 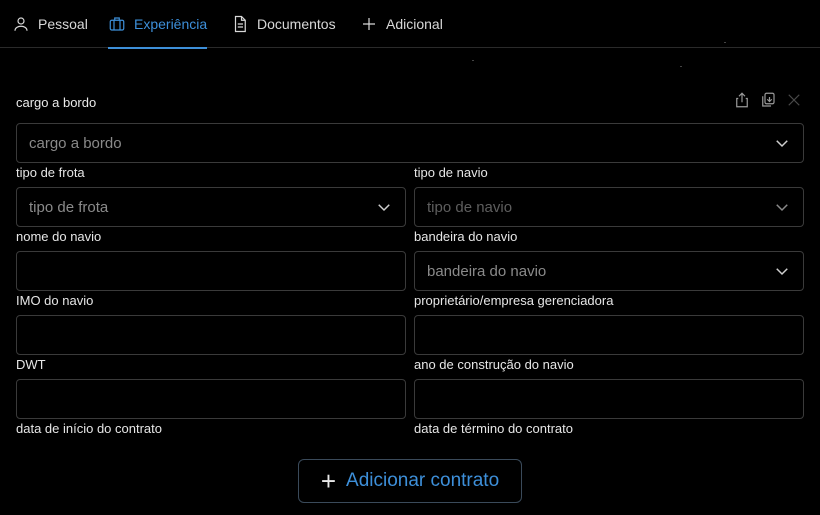 What do you see at coordinates (609, 207) in the screenshot?
I see `tipo-navio-select: tipo de navio` at bounding box center [609, 207].